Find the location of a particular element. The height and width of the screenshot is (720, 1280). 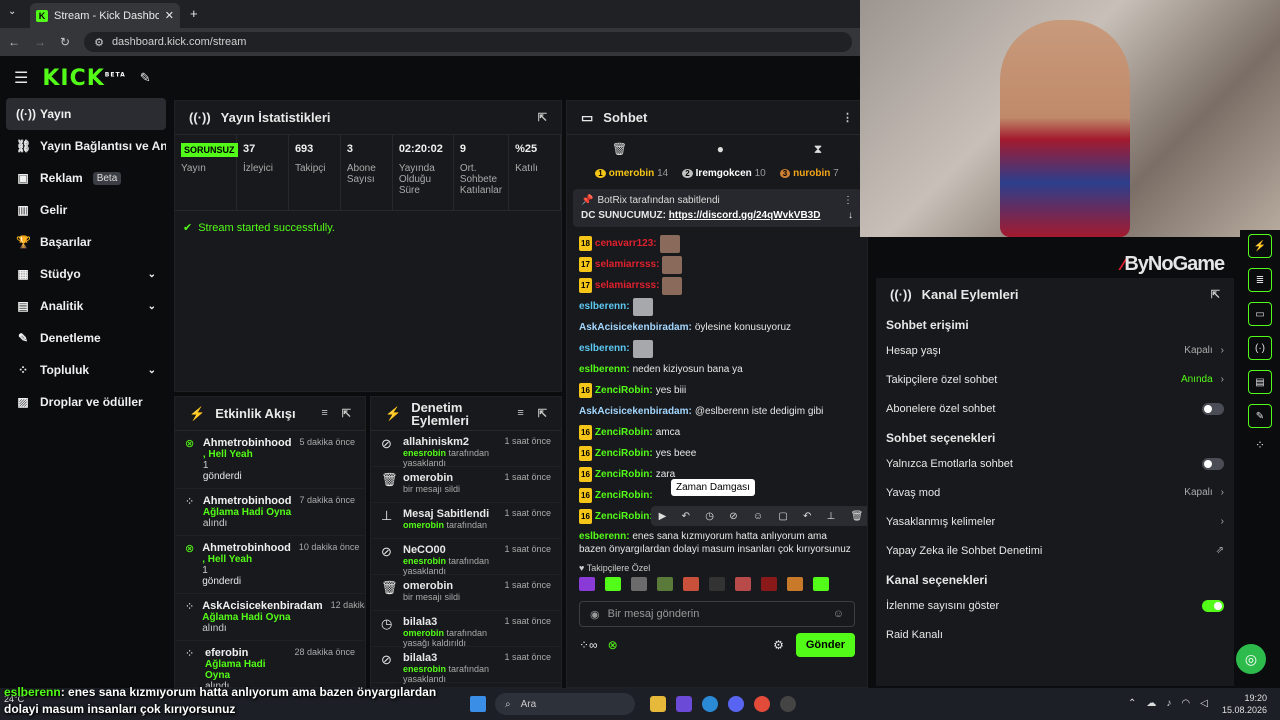

tab-search-icon: ⌄ is located at coordinates (12, 11).